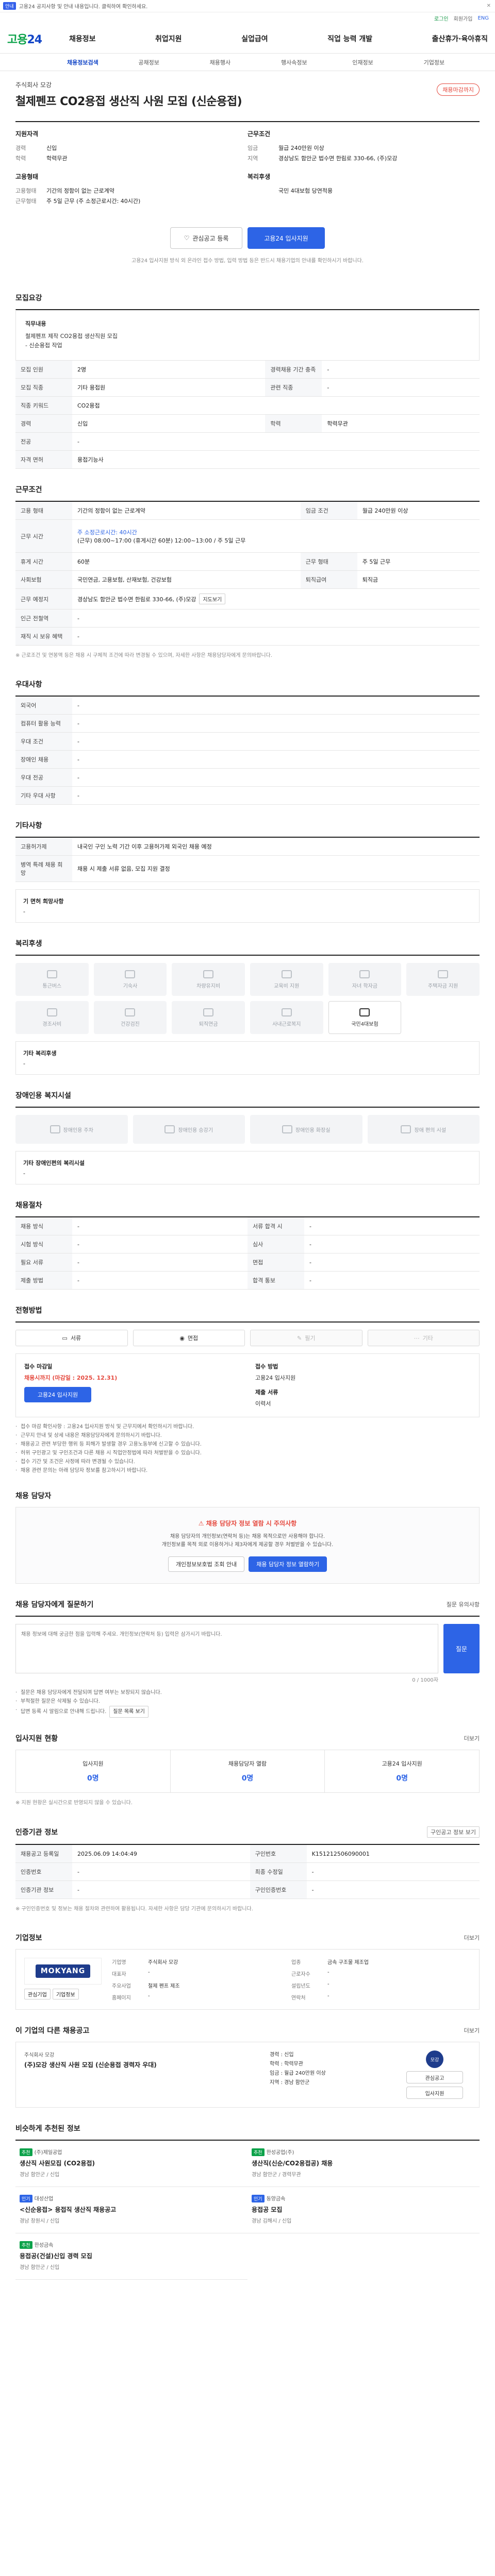 The height and width of the screenshot is (2576, 495). Describe the element at coordinates (328, 1996) in the screenshot. I see `company-value: -` at that location.